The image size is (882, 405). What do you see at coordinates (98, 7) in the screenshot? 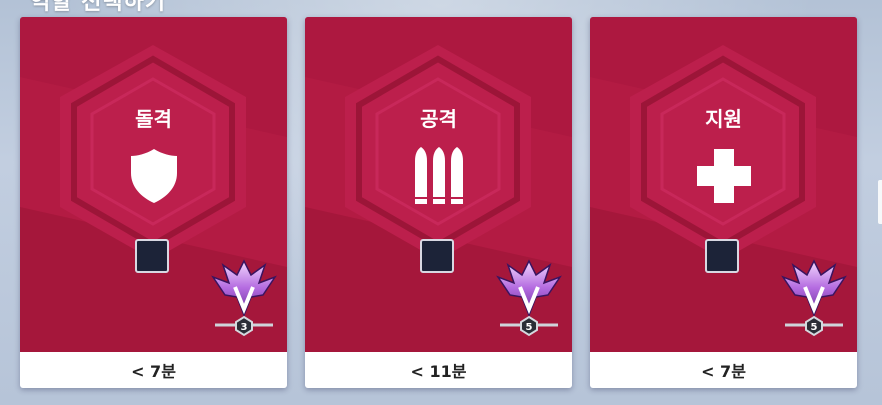
I see `page-title: 역할 선택하기` at bounding box center [98, 7].